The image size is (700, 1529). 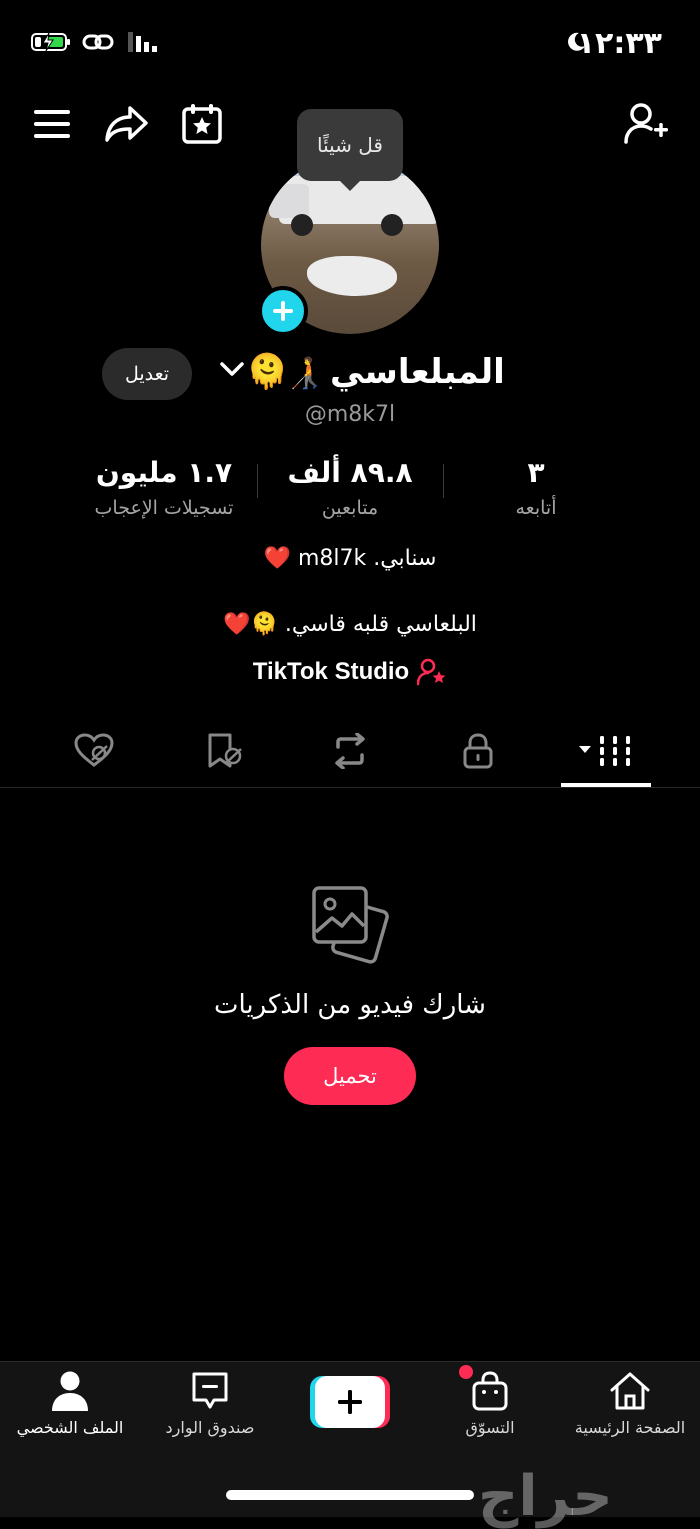 I want to click on nav-profile: الملف الشخصي, so click(x=70, y=1403).